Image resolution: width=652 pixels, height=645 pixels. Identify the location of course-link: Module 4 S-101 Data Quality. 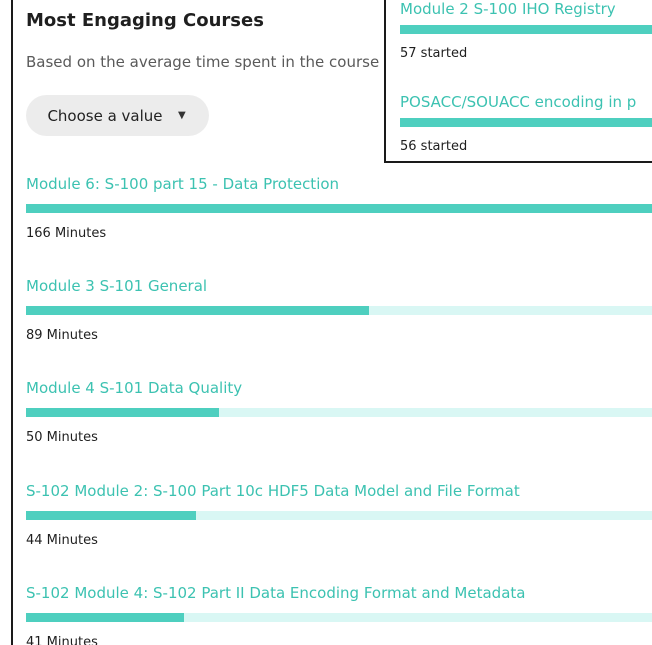
(339, 388).